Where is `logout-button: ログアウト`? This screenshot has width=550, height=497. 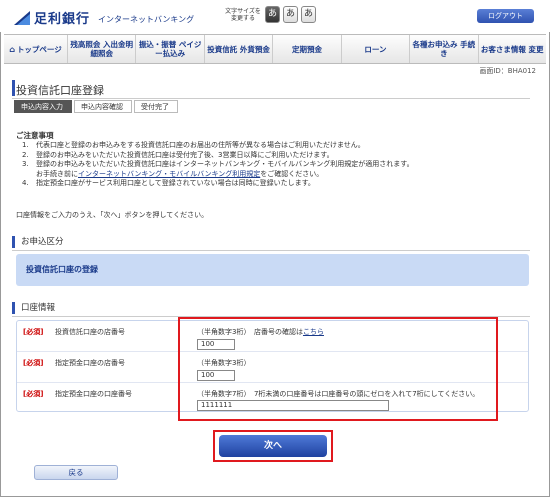
logout-button: ログアウト is located at coordinates (505, 16).